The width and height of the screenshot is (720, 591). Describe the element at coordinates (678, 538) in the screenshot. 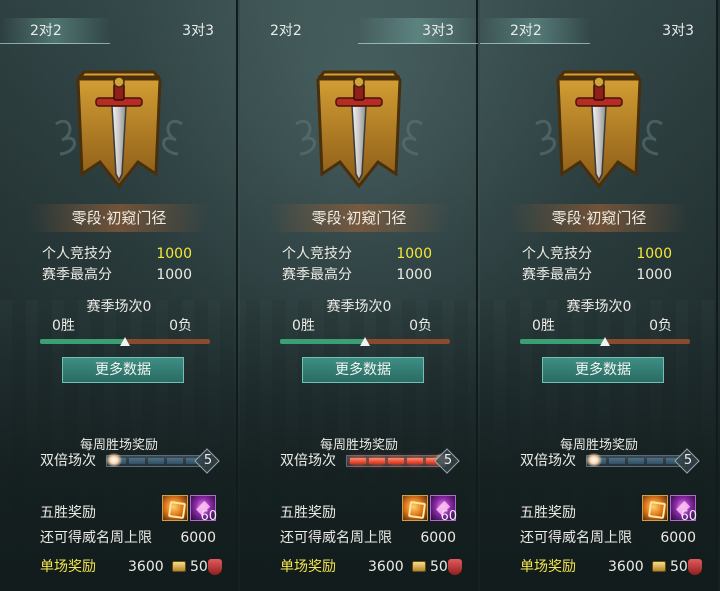

I see `prestige-cap-value: 6000` at that location.